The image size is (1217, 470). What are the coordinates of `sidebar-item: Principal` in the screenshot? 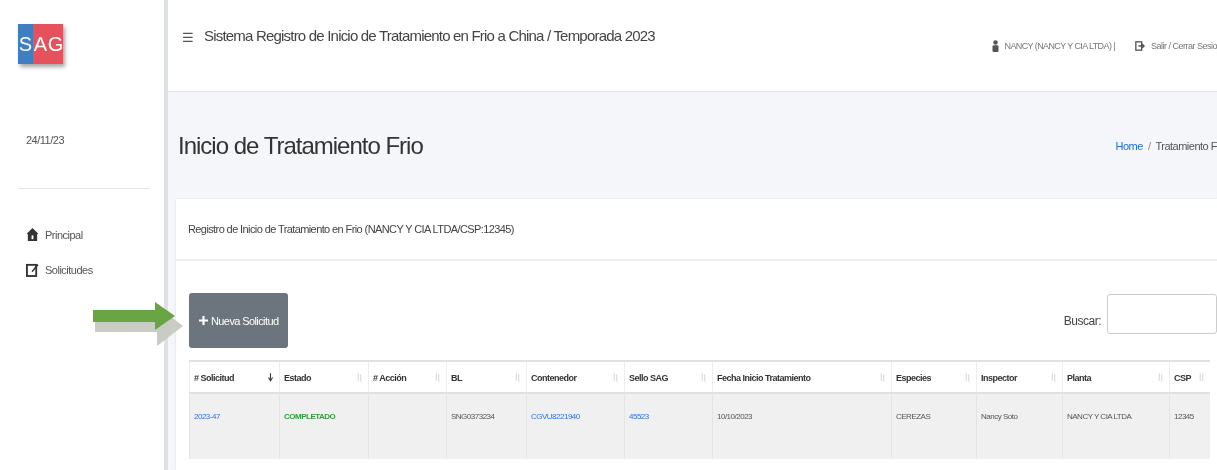 It's located at (95, 234).